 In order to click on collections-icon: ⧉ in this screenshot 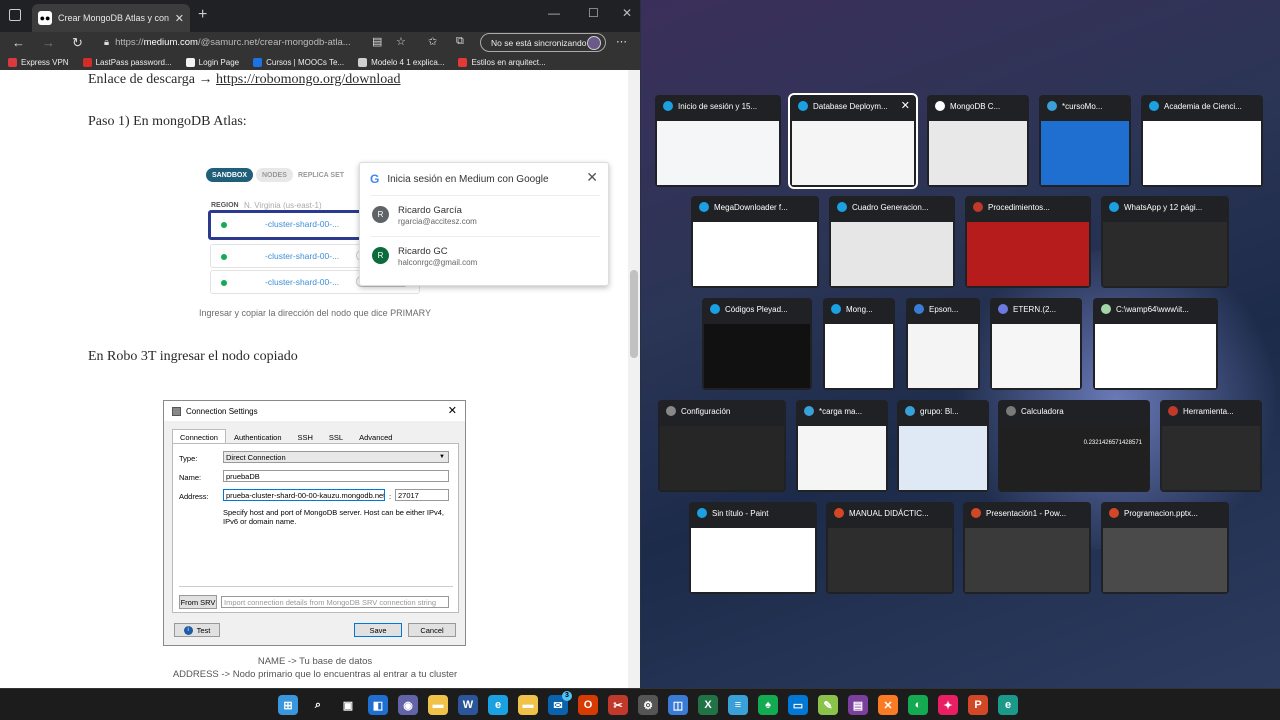, I will do `click(460, 41)`.